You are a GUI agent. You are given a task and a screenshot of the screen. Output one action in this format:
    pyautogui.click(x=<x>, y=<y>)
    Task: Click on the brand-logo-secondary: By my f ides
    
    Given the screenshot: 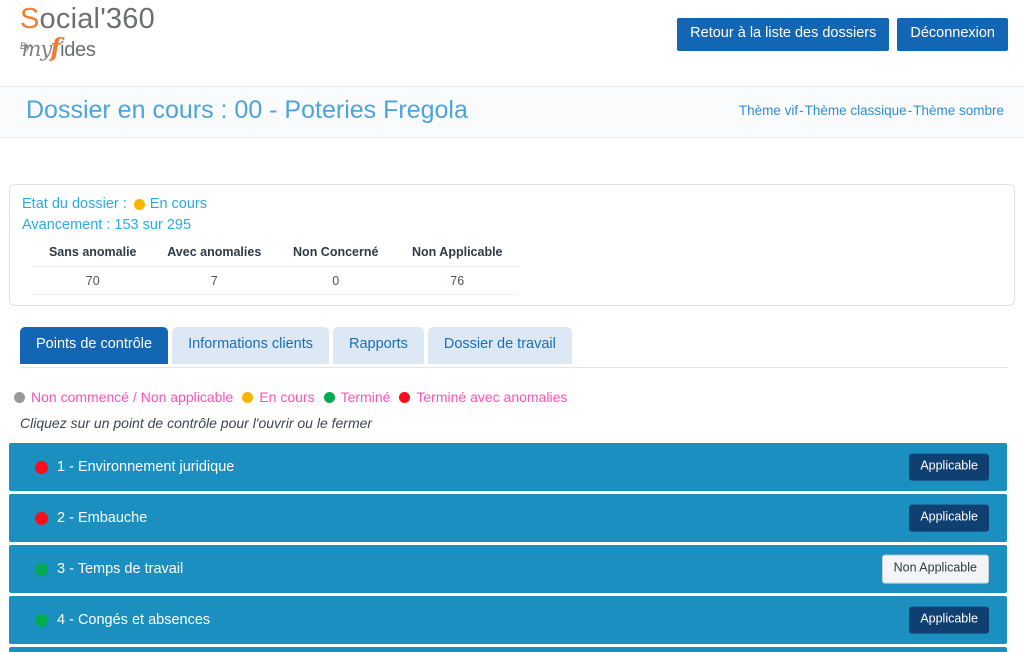 What is the action you would take?
    pyautogui.click(x=160, y=47)
    